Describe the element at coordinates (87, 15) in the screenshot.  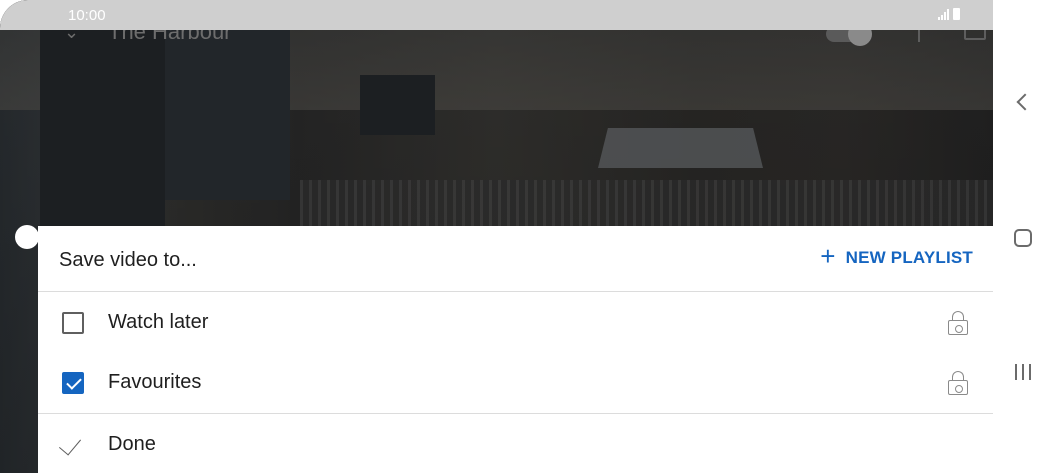
I see `status-time: 10:00` at that location.